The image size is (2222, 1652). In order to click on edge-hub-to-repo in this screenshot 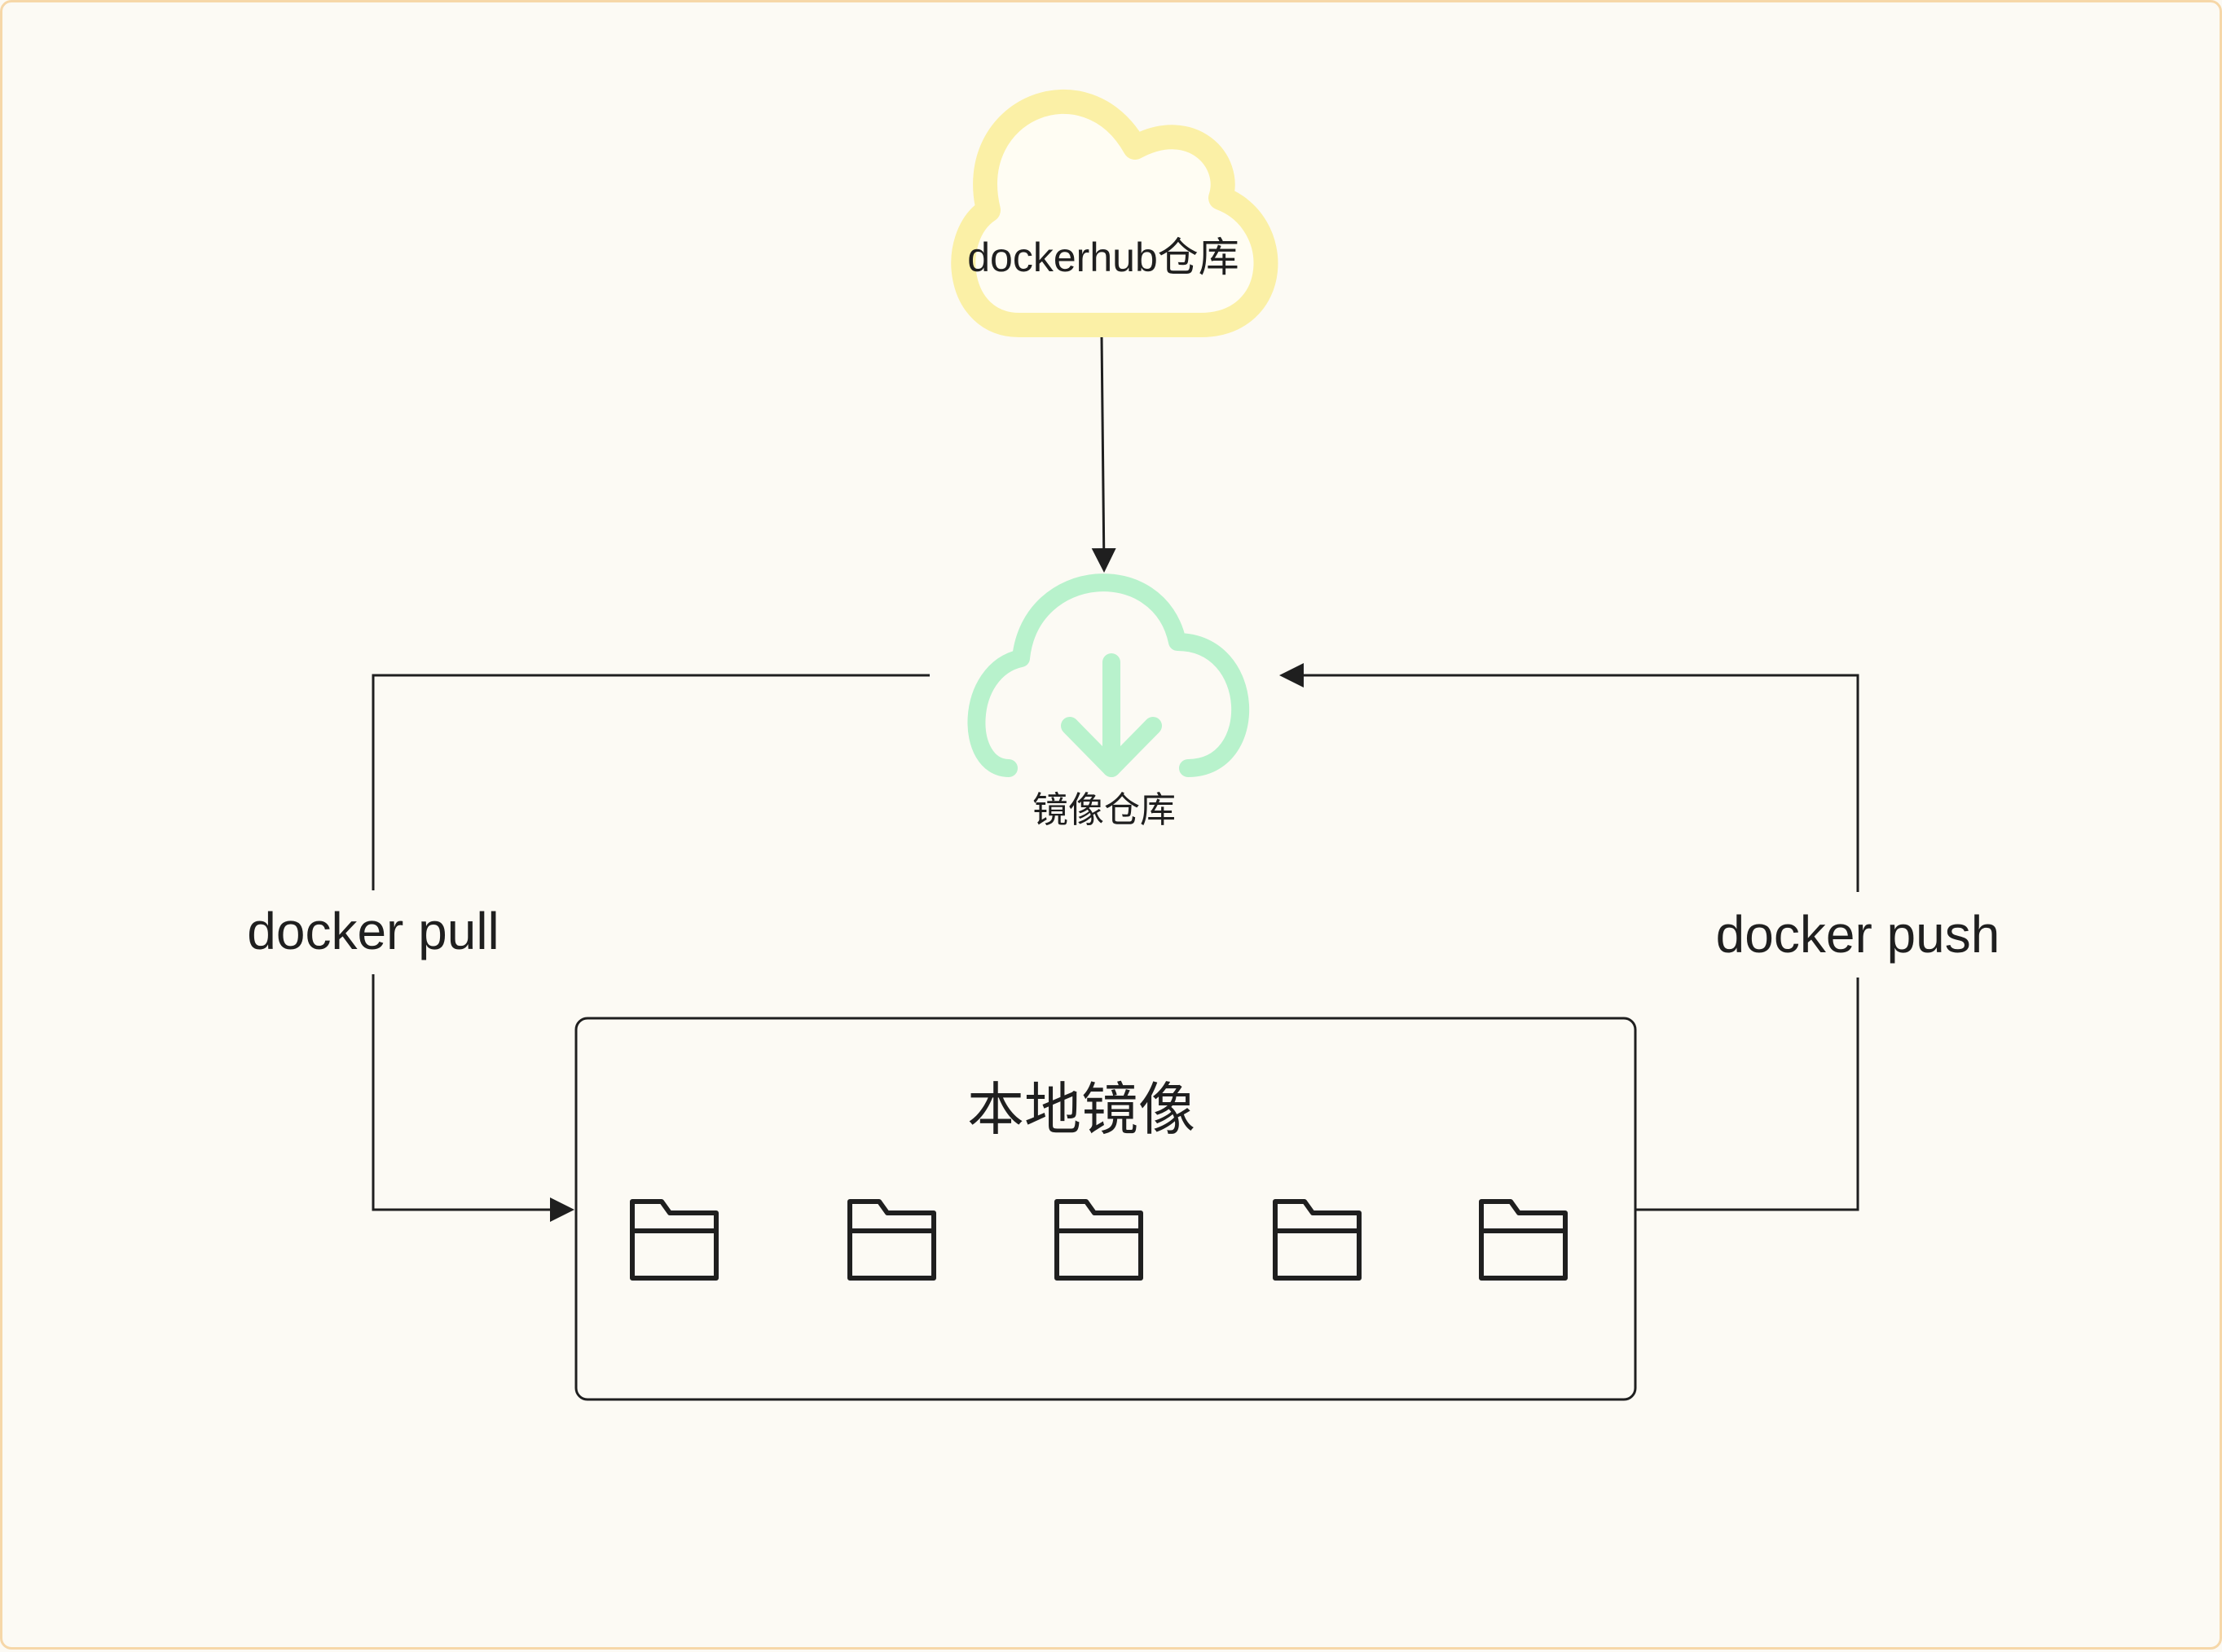, I will do `click(1103, 453)`.